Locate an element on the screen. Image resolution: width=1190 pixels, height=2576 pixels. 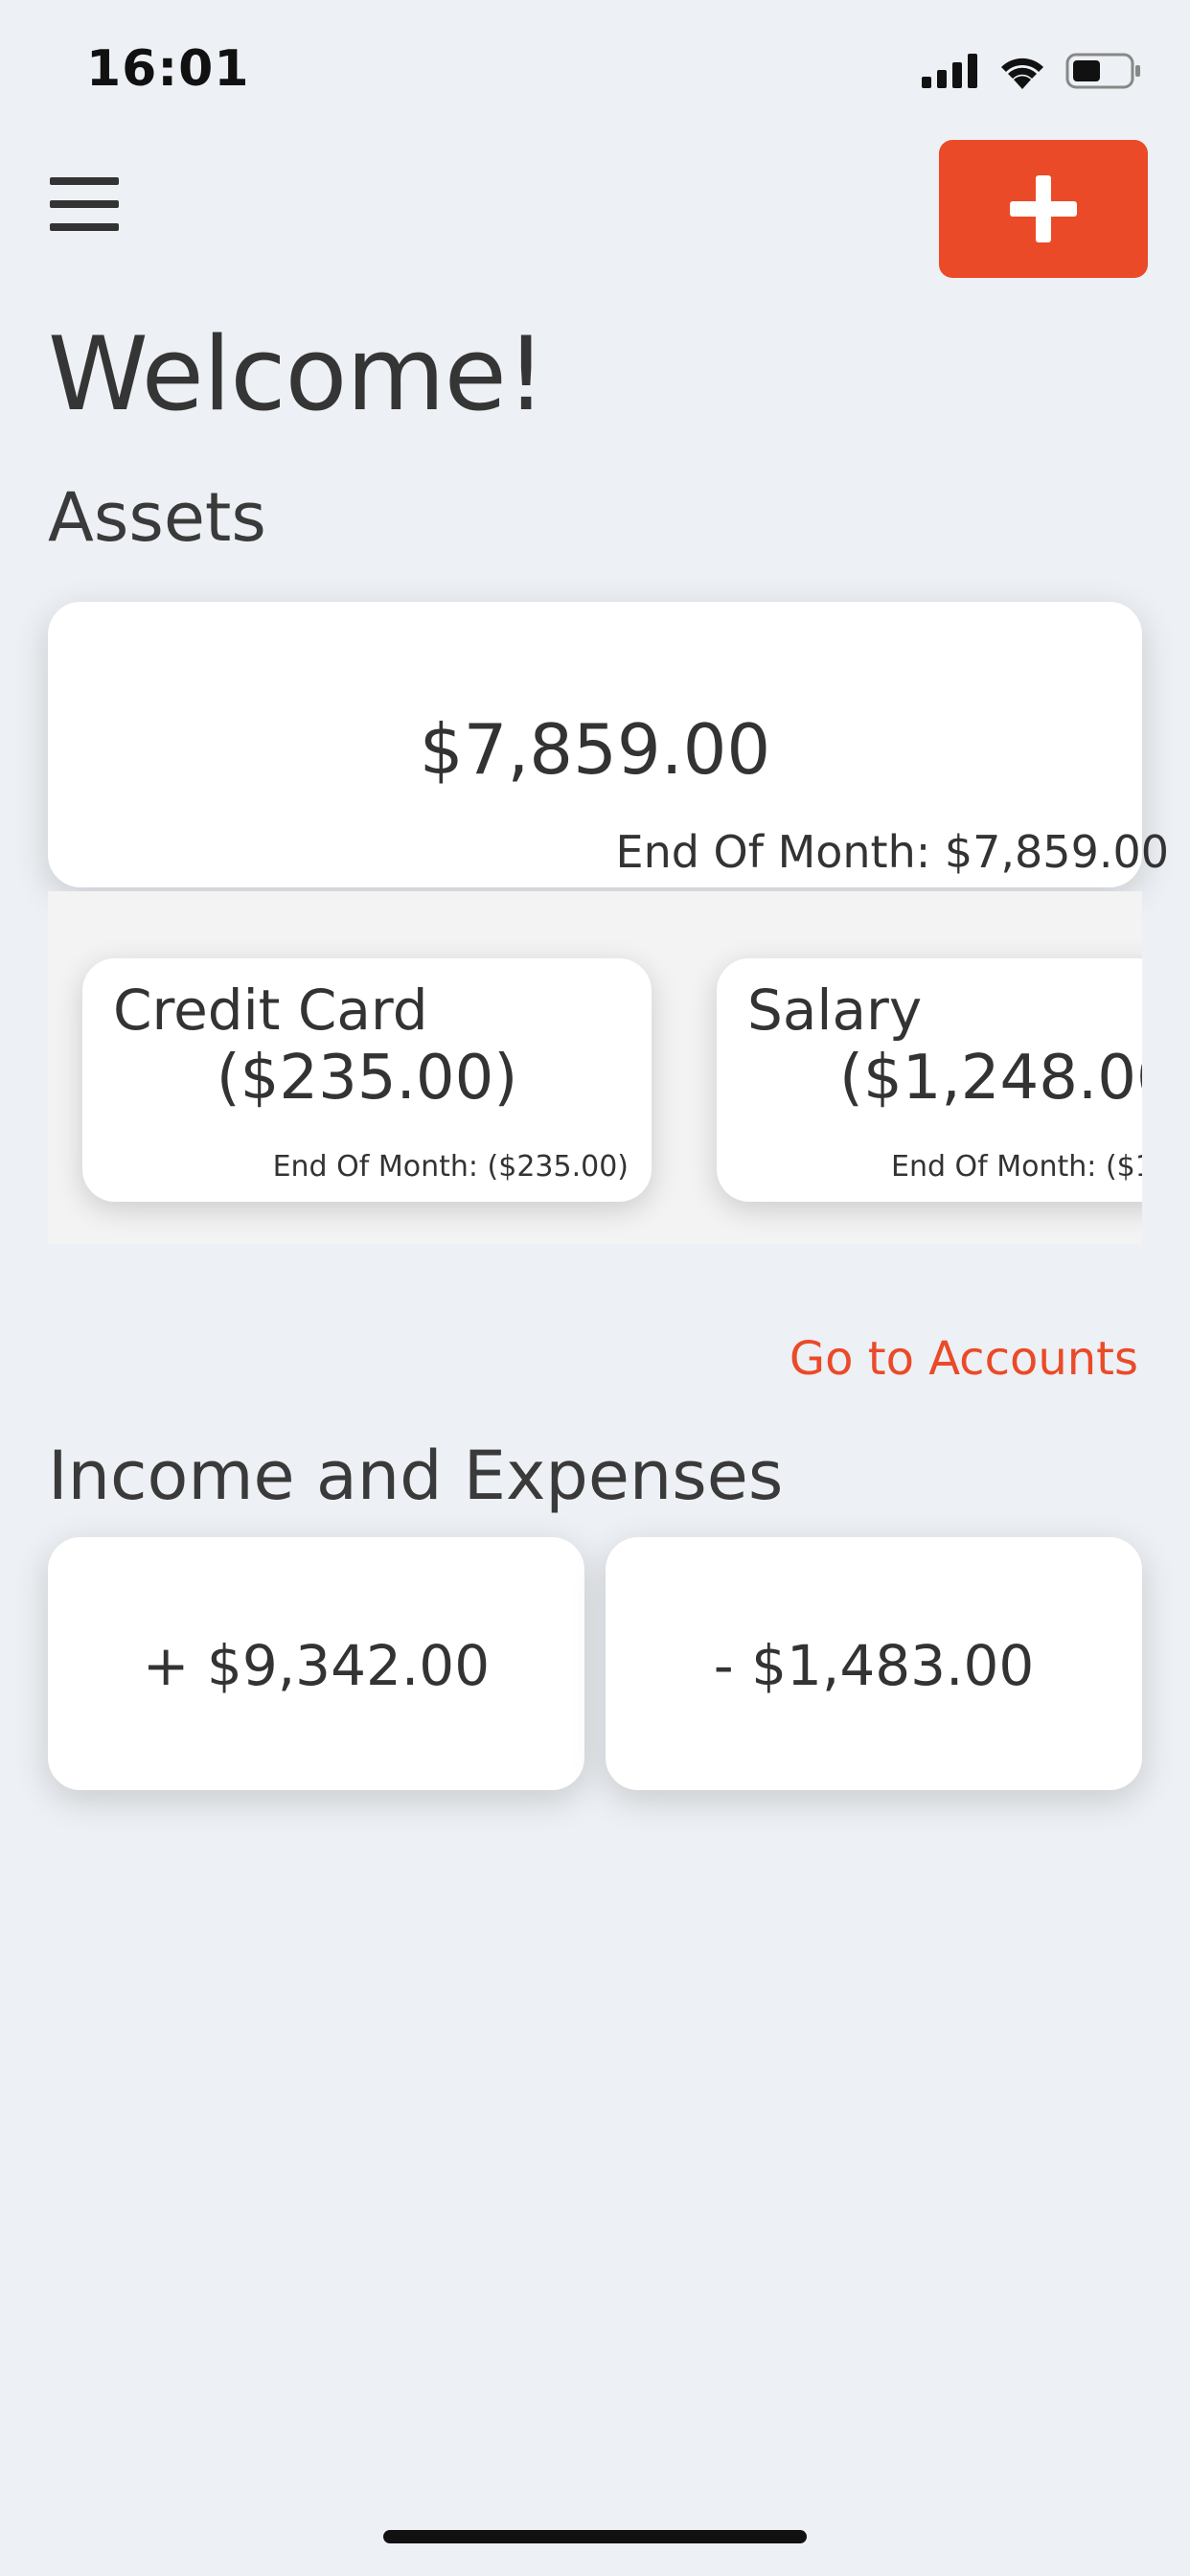
income-amount: + $9,342.00 is located at coordinates (317, 1665).